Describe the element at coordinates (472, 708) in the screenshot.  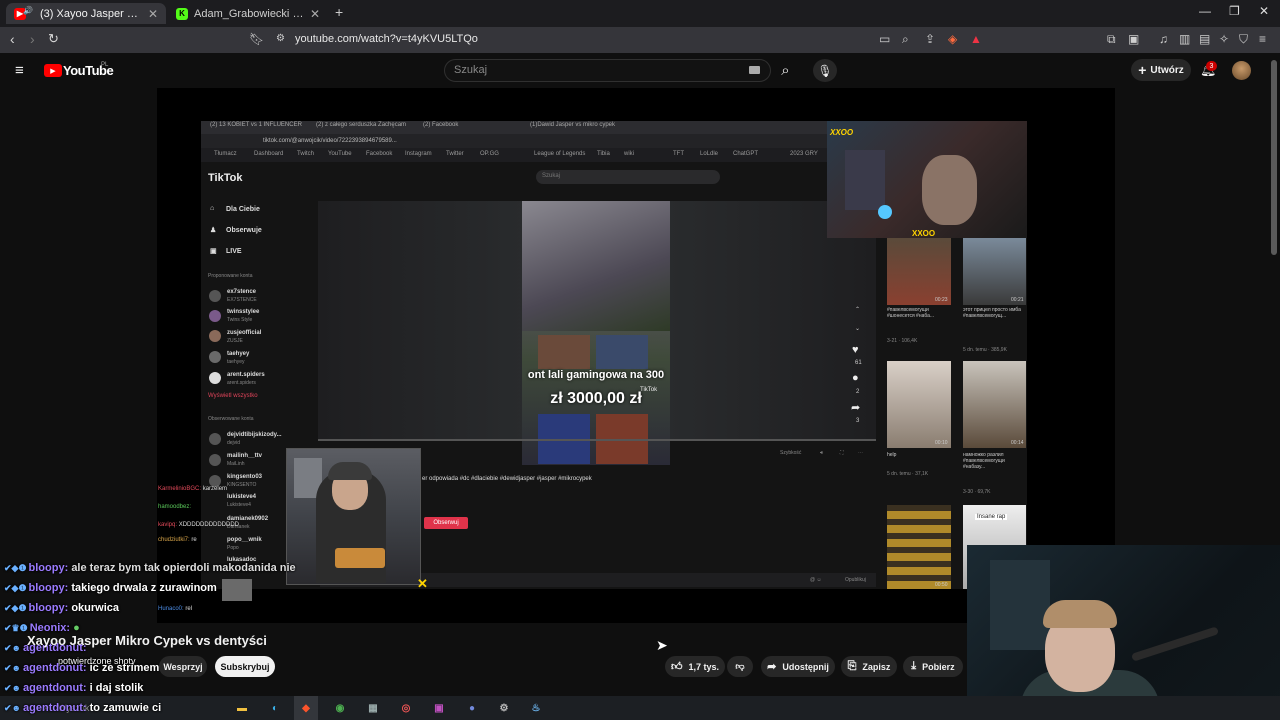
I see `discord-icon: ●` at that location.